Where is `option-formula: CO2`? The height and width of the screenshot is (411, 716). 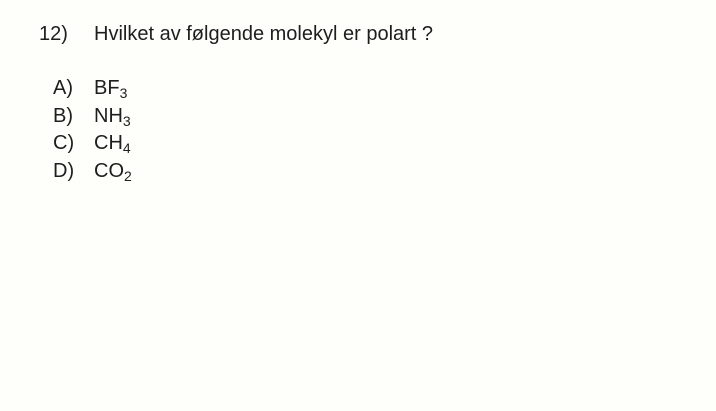
option-formula: CO2 is located at coordinates (113, 171).